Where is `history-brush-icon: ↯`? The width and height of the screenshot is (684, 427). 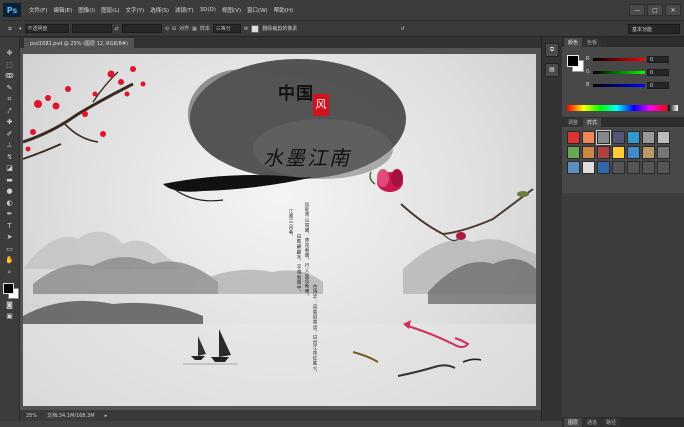
history-brush-icon: ↯ is located at coordinates (10, 157).